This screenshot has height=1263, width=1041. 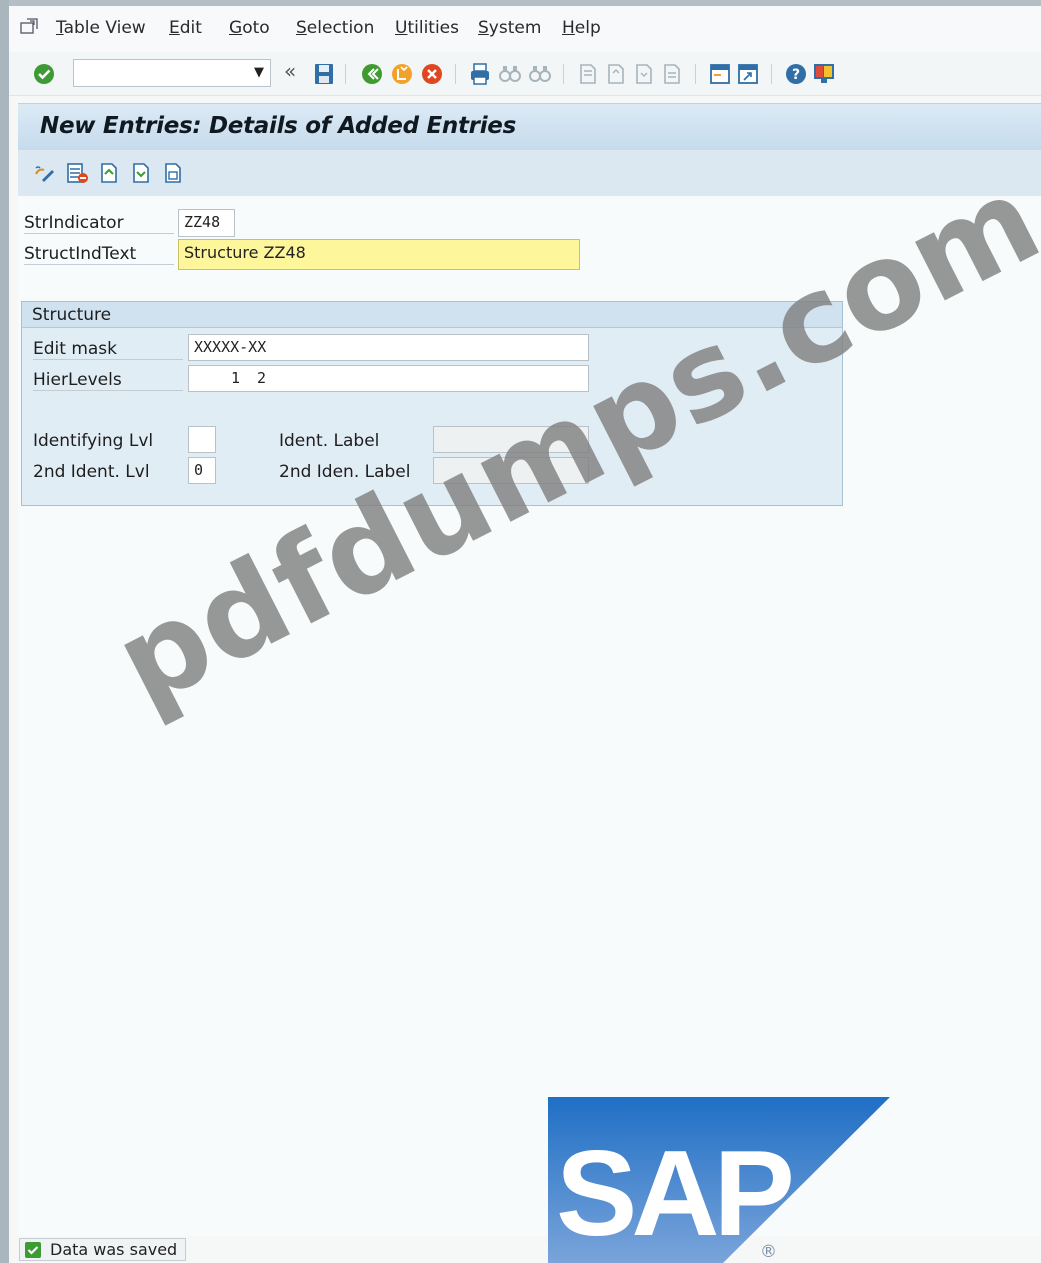 I want to click on page-title: New Entries: Details of Added Entries, so click(x=278, y=126).